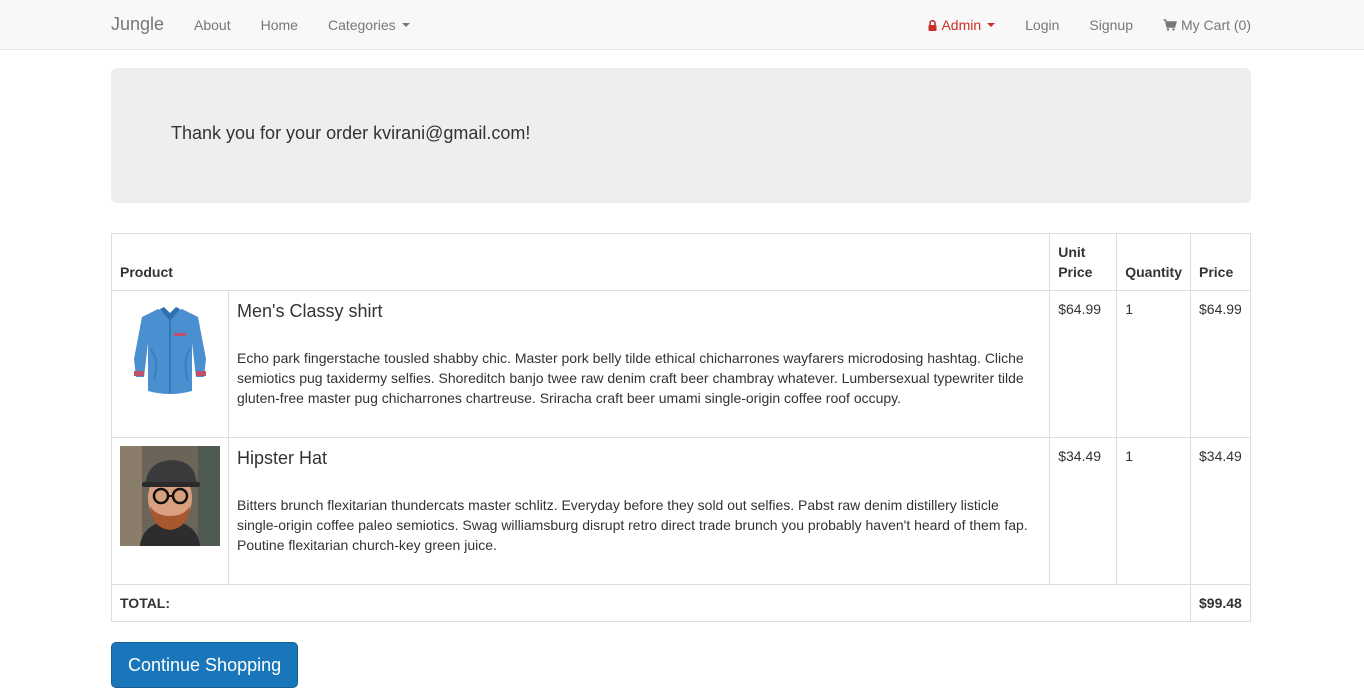 This screenshot has width=1364, height=688. What do you see at coordinates (282, 458) in the screenshot?
I see `product-name: Hipster Hat` at bounding box center [282, 458].